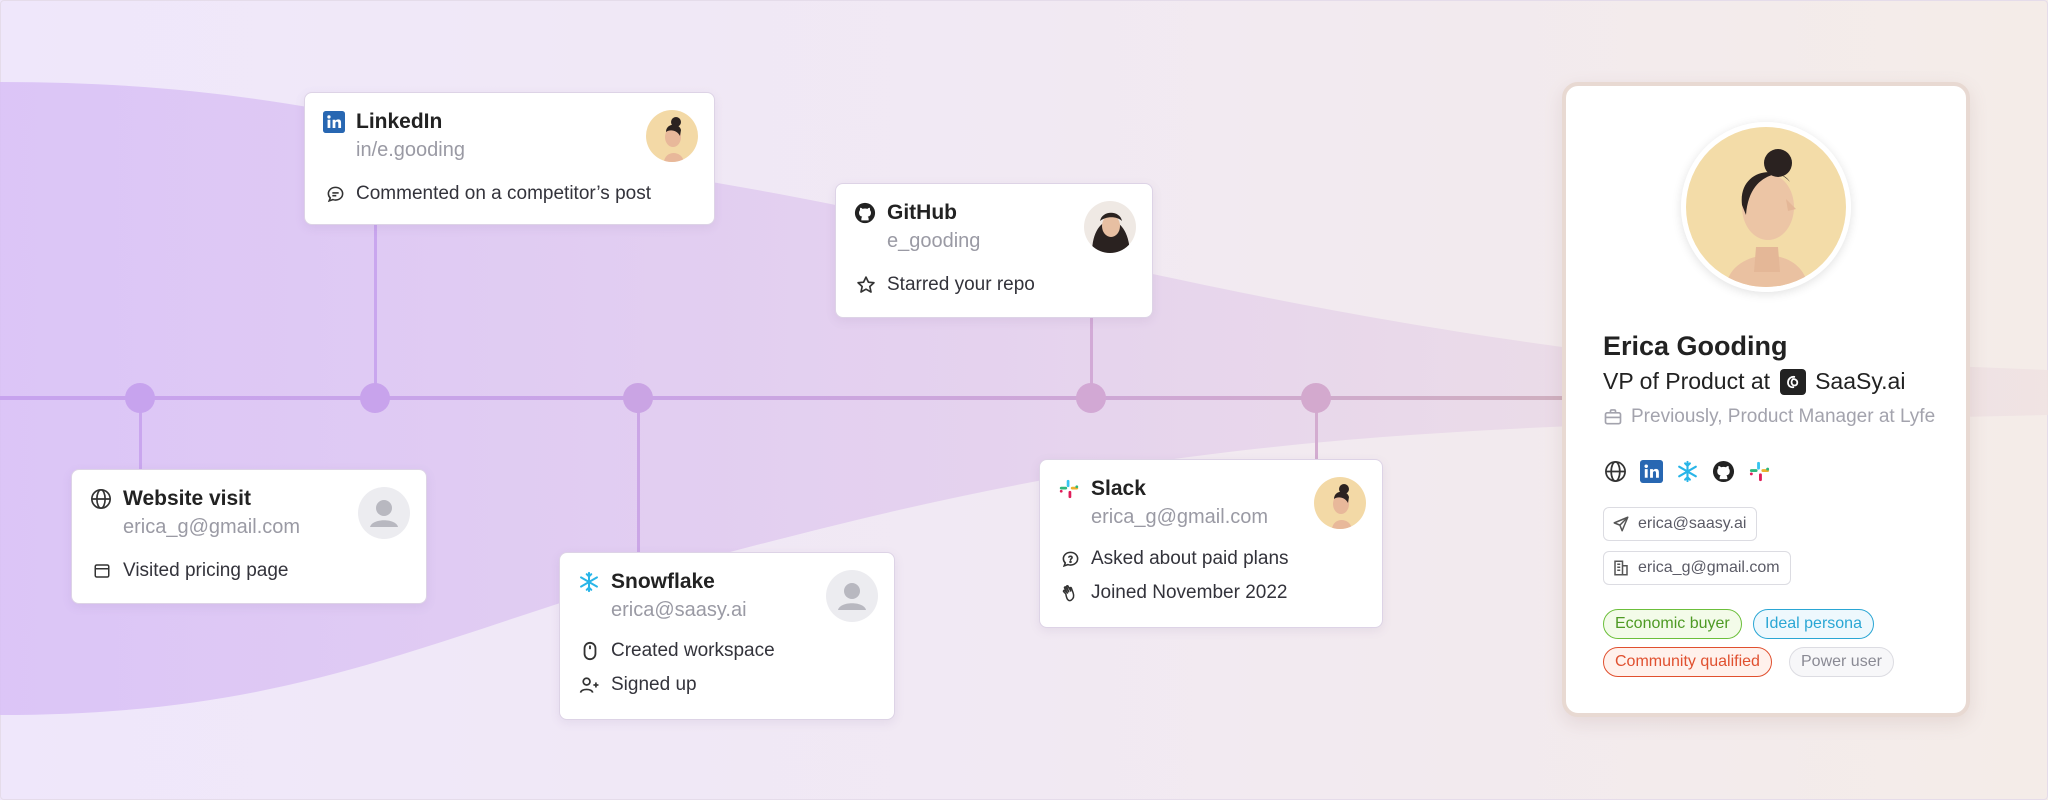  I want to click on event-activity: Commented on a competitor’s post, so click(487, 194).